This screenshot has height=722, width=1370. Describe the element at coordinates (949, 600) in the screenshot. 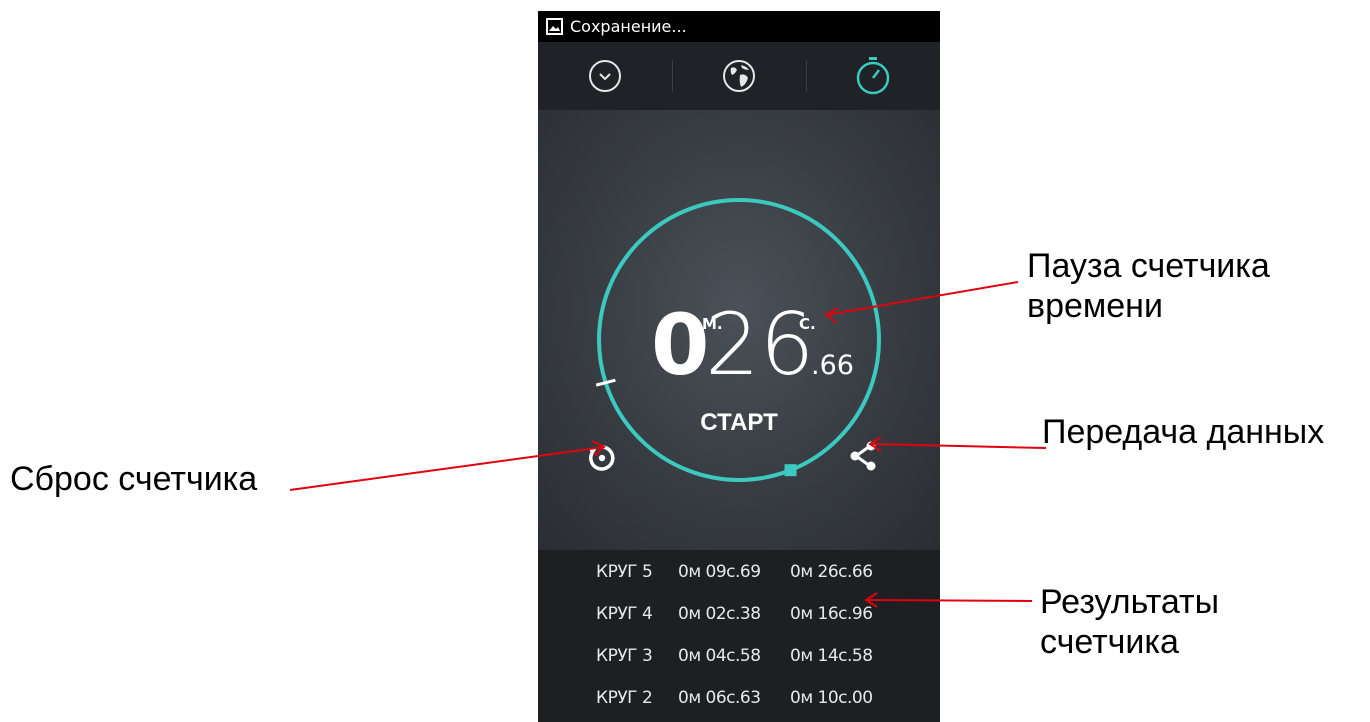

I see `arrow-results` at that location.